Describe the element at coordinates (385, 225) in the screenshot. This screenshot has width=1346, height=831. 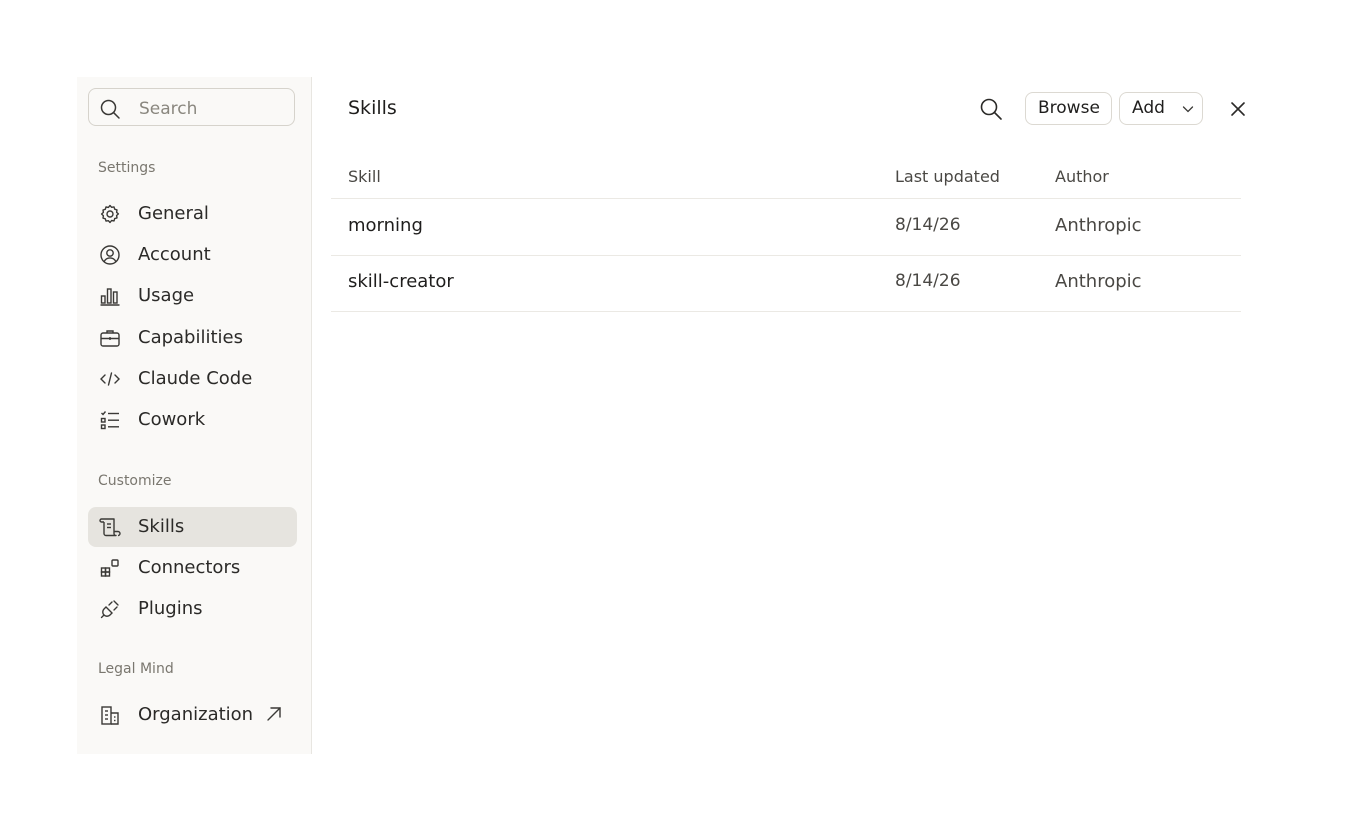
I see `skill-name: morning` at that location.